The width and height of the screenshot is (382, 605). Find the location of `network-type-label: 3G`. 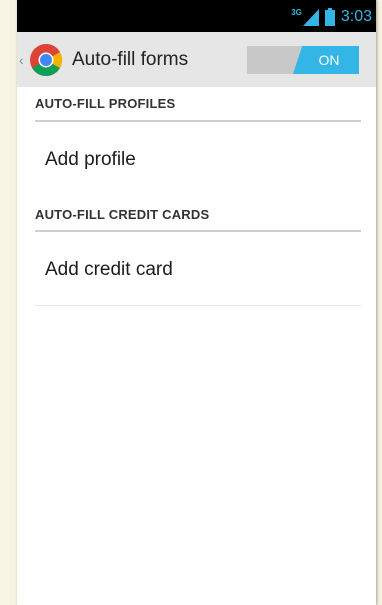

network-type-label: 3G is located at coordinates (296, 12).